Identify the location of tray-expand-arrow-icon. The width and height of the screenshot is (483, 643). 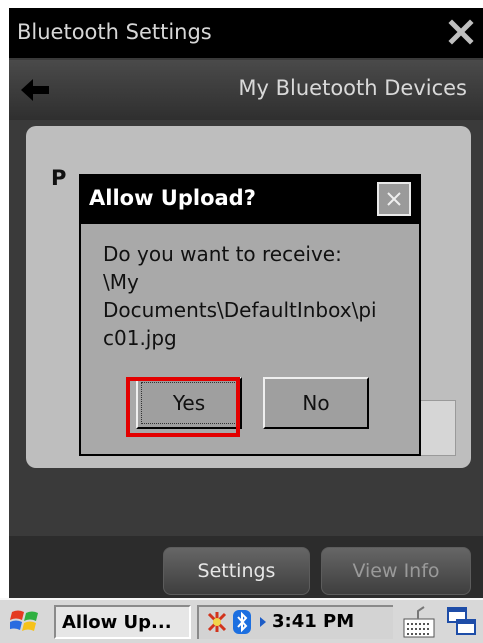
(263, 622).